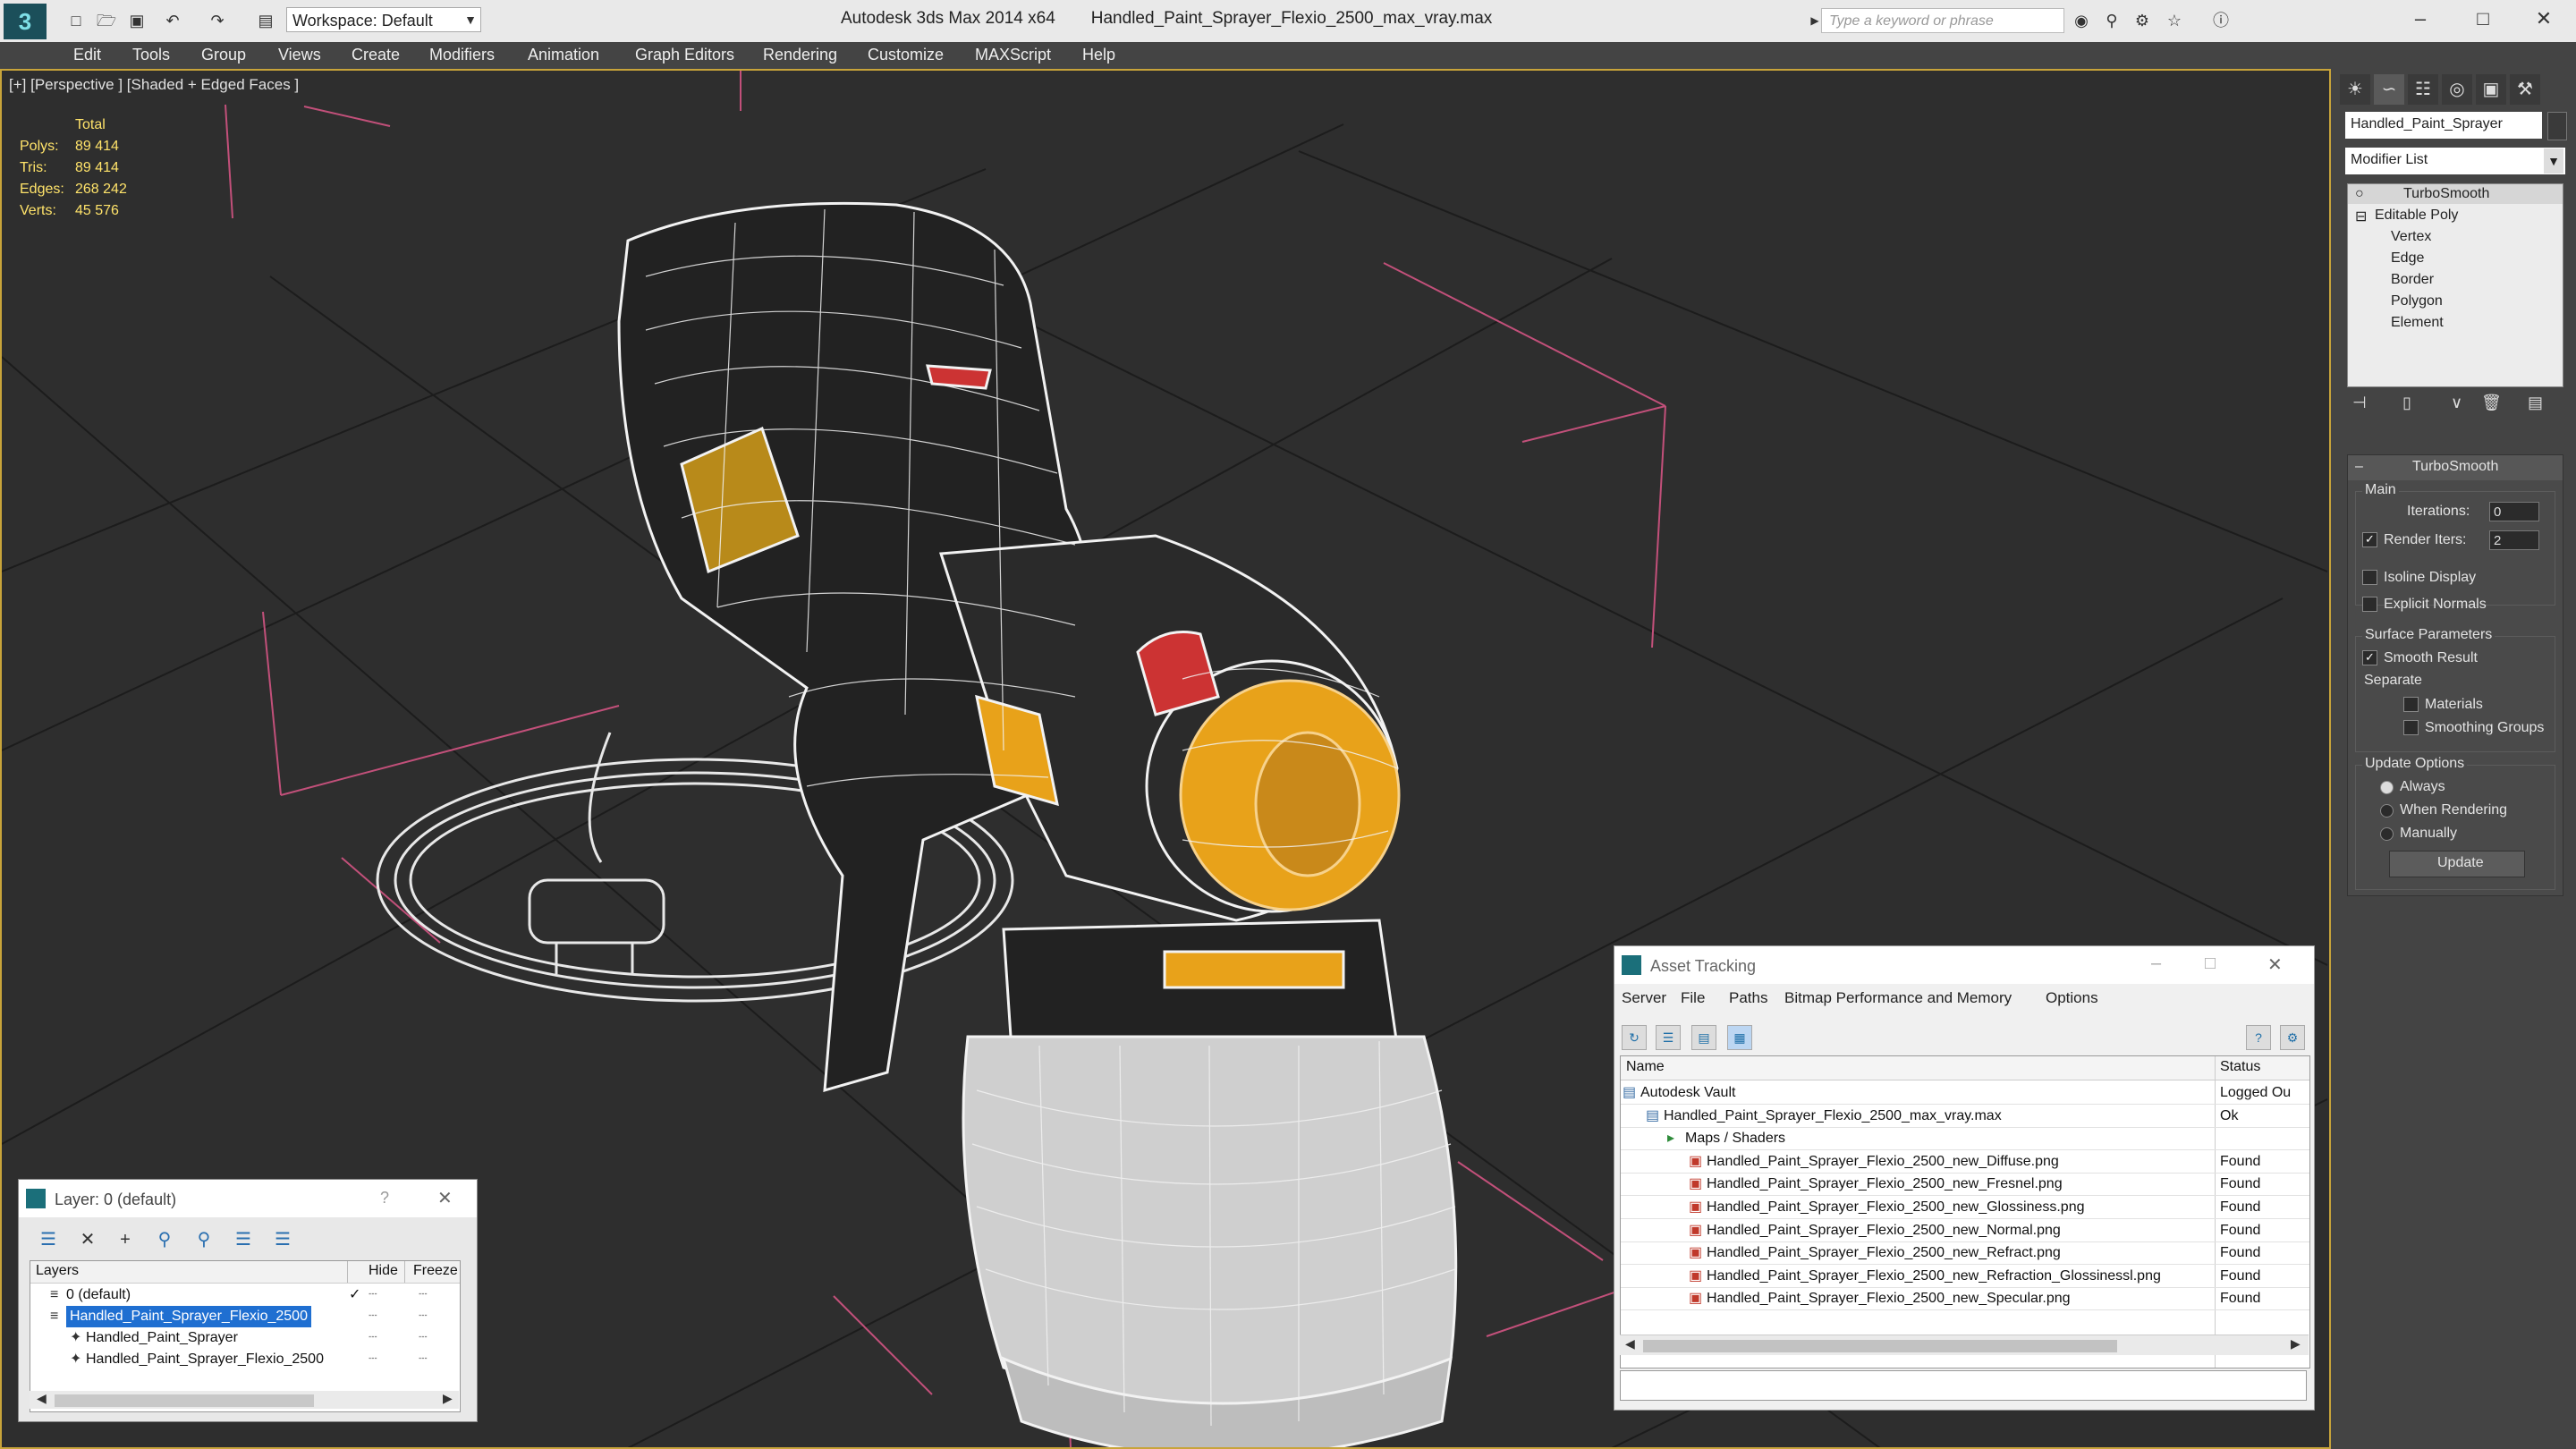 This screenshot has width=2576, height=1449. I want to click on materials-checkbox, so click(2411, 704).